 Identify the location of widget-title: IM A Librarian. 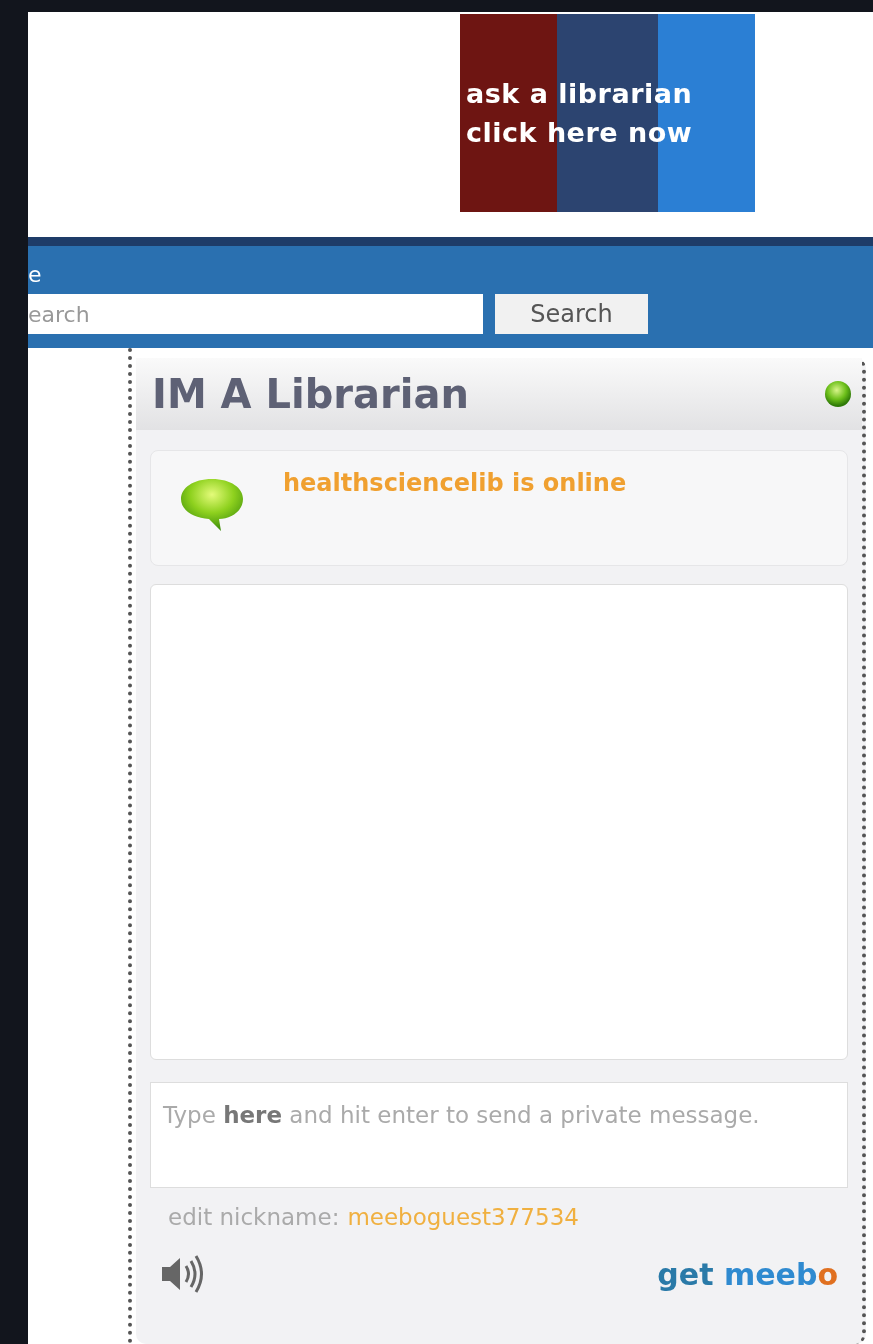
(310, 394).